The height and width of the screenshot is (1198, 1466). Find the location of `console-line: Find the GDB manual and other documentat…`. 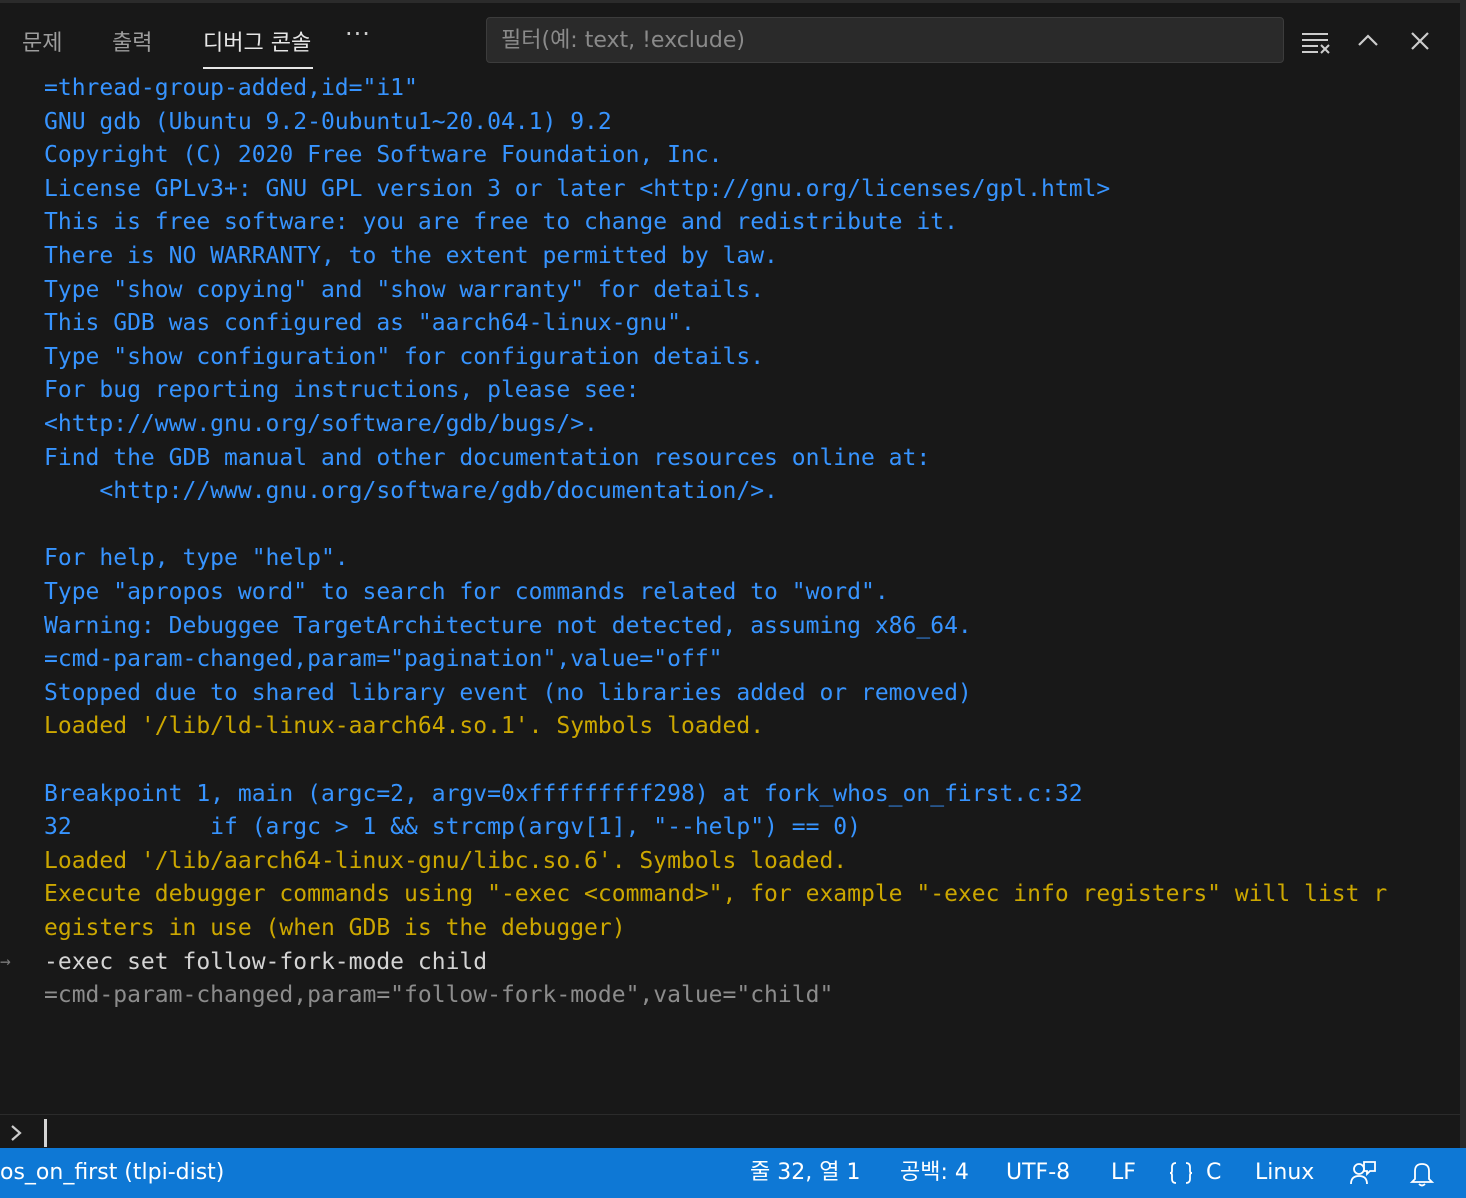

console-line: Find the GDB manual and other documentat… is located at coordinates (487, 457).